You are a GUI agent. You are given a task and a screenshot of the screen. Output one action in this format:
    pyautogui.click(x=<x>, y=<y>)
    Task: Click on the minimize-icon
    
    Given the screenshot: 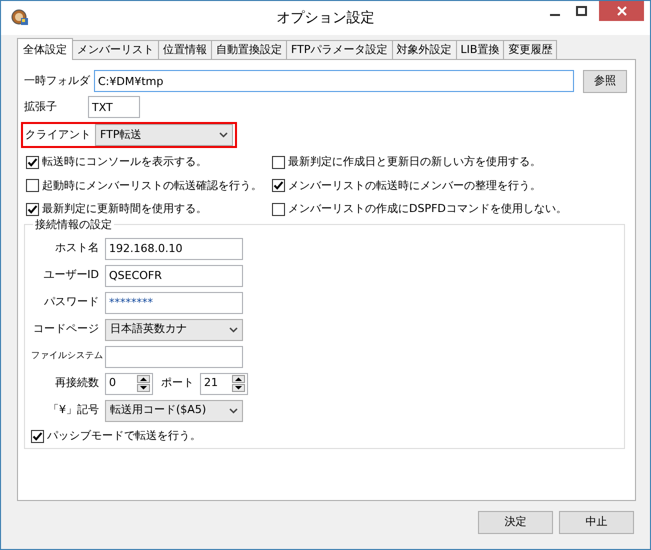 What is the action you would take?
    pyautogui.click(x=555, y=15)
    